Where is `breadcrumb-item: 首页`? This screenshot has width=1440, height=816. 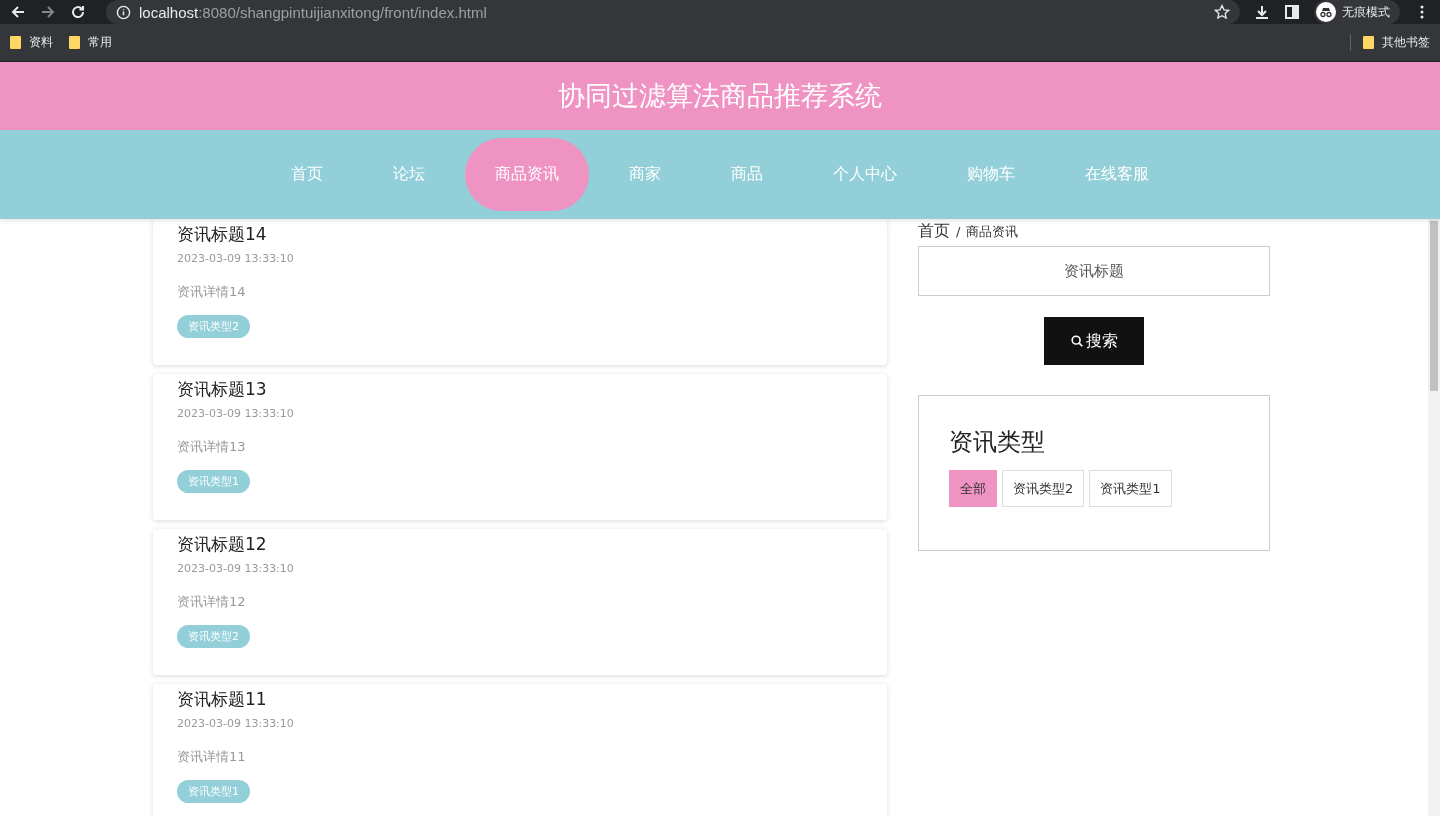
breadcrumb-item: 首页 is located at coordinates (934, 231).